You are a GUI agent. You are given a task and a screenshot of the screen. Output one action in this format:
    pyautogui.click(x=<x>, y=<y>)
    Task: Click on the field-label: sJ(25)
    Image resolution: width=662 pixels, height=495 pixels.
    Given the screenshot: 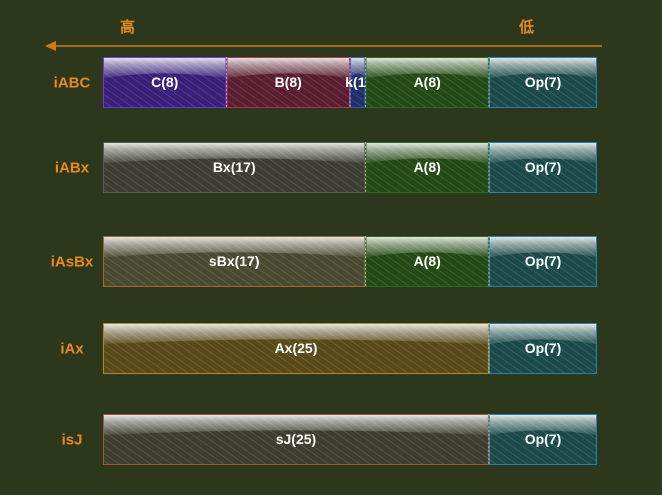 What is the action you would take?
    pyautogui.click(x=296, y=439)
    